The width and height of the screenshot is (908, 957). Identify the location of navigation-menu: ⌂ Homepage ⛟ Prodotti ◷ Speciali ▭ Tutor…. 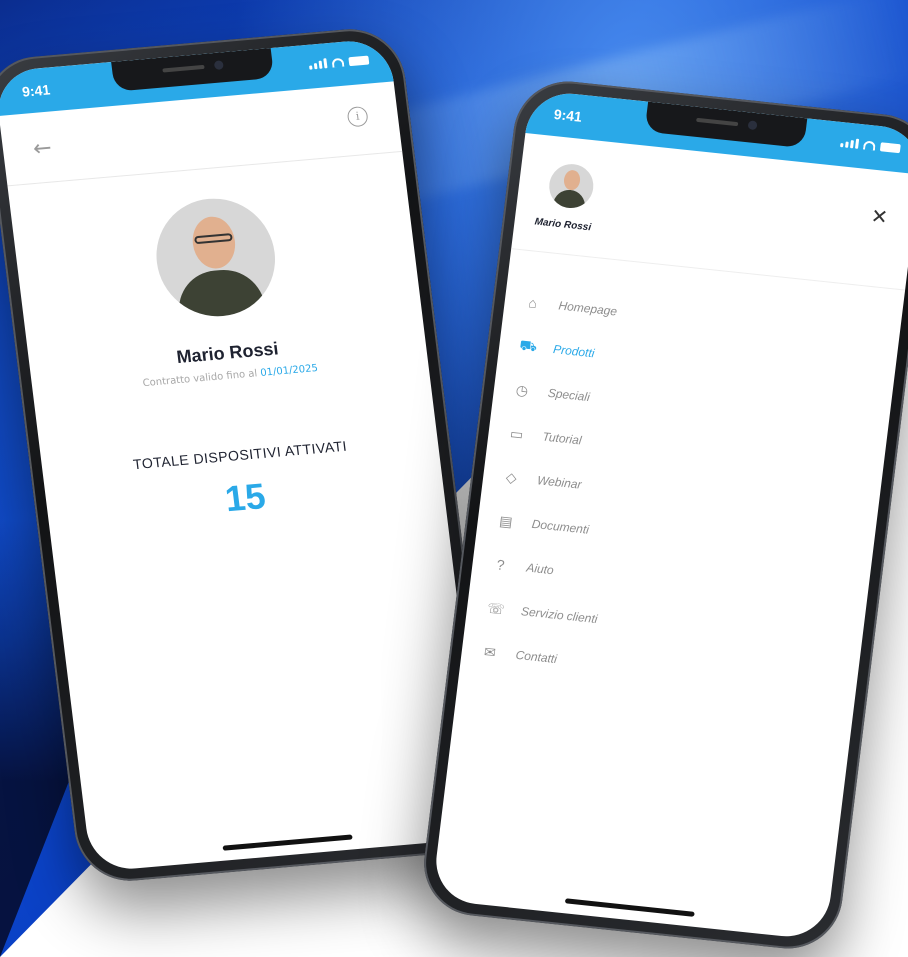
(558, 482).